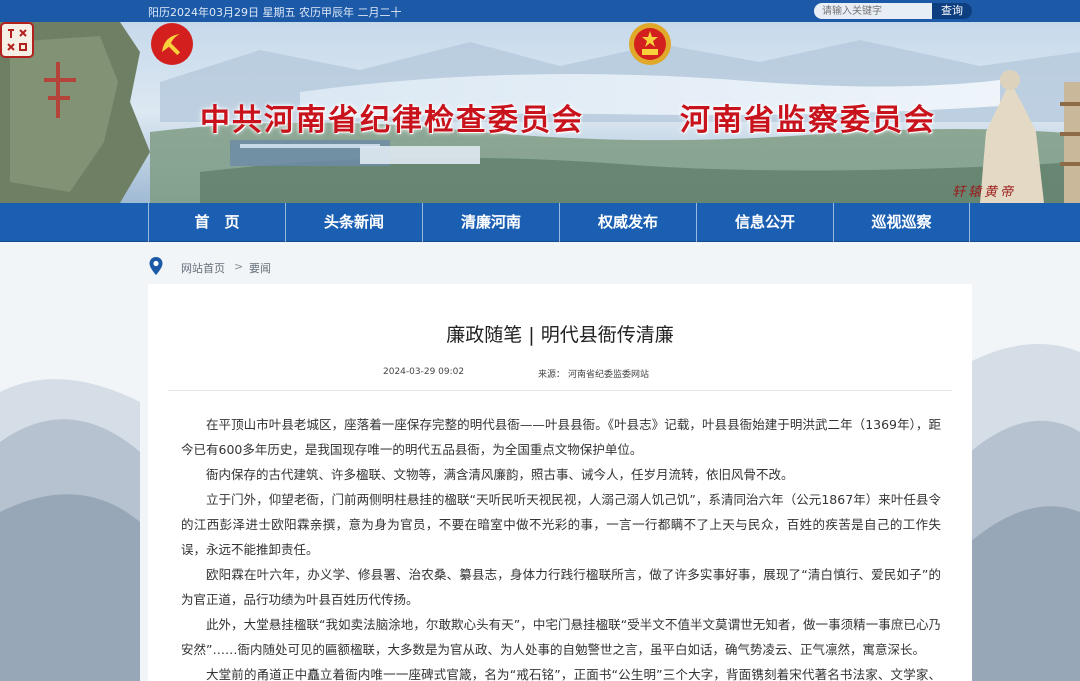 Image resolution: width=1080 pixels, height=681 pixels. What do you see at coordinates (172, 44) in the screenshot?
I see `party-emblem-icon` at bounding box center [172, 44].